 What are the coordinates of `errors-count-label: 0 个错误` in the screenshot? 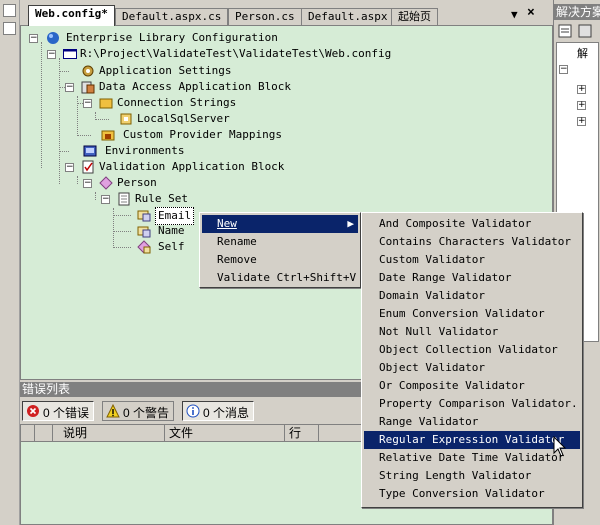 It's located at (66, 413).